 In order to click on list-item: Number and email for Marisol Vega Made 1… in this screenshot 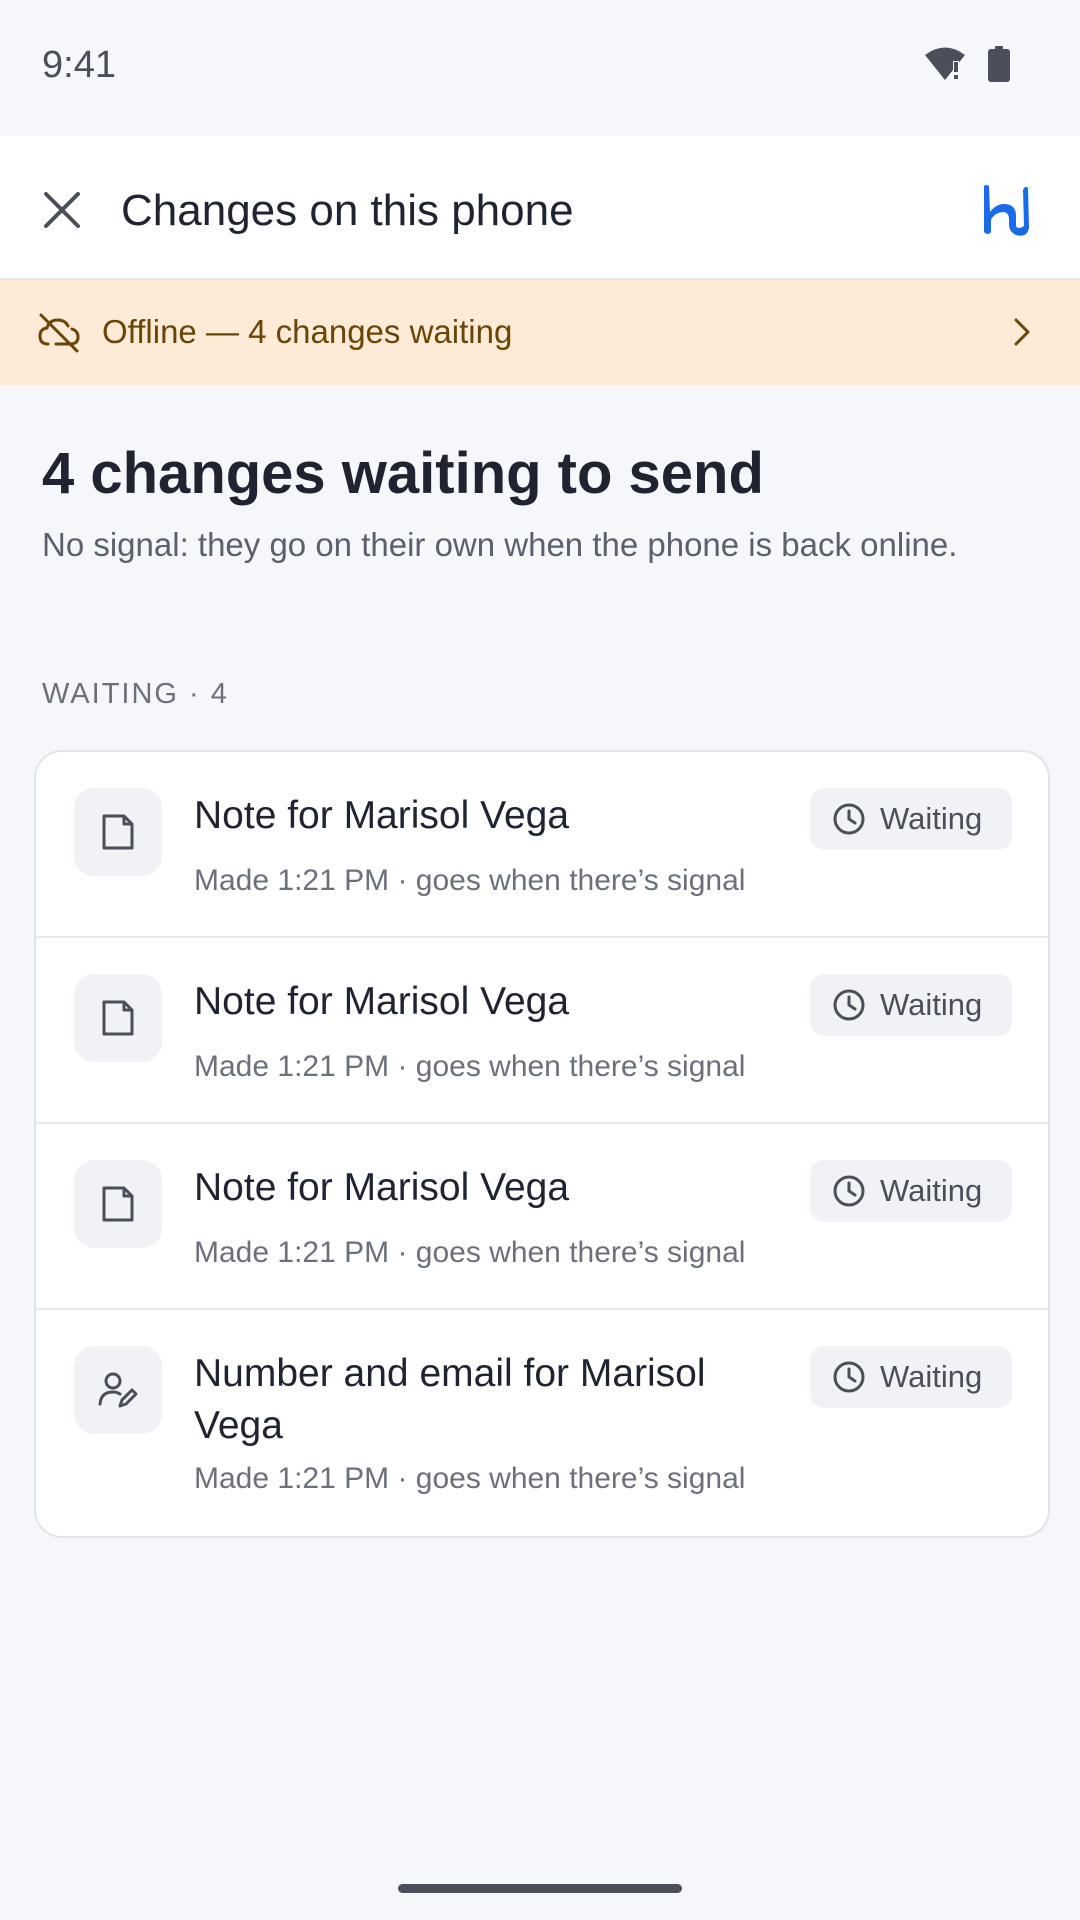, I will do `click(542, 1423)`.